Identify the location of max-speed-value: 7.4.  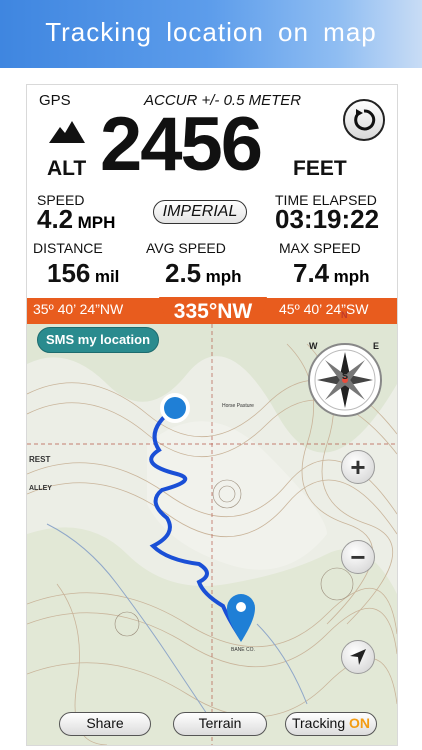
(311, 273).